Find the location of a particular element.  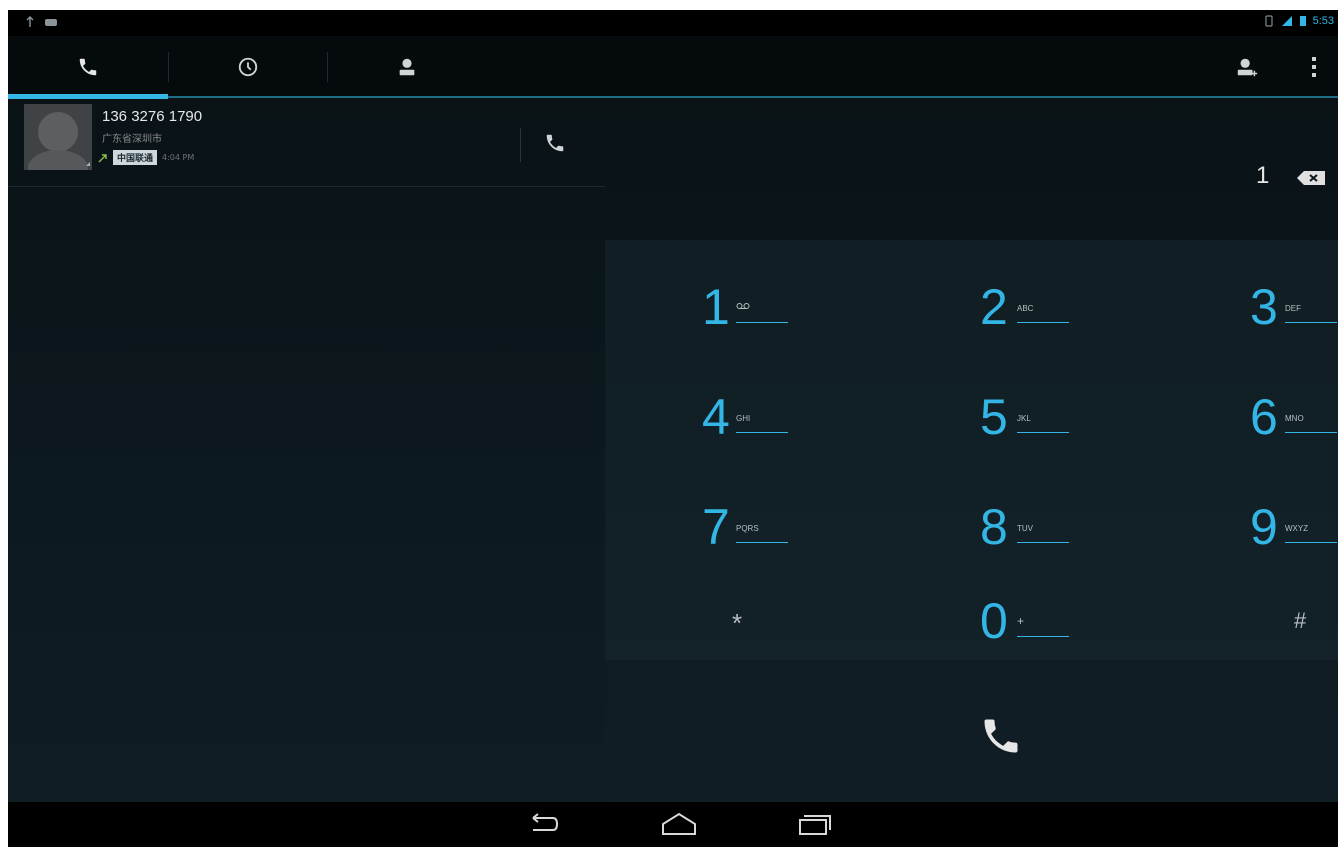

carrier-badge: 中国联通 is located at coordinates (135, 157).